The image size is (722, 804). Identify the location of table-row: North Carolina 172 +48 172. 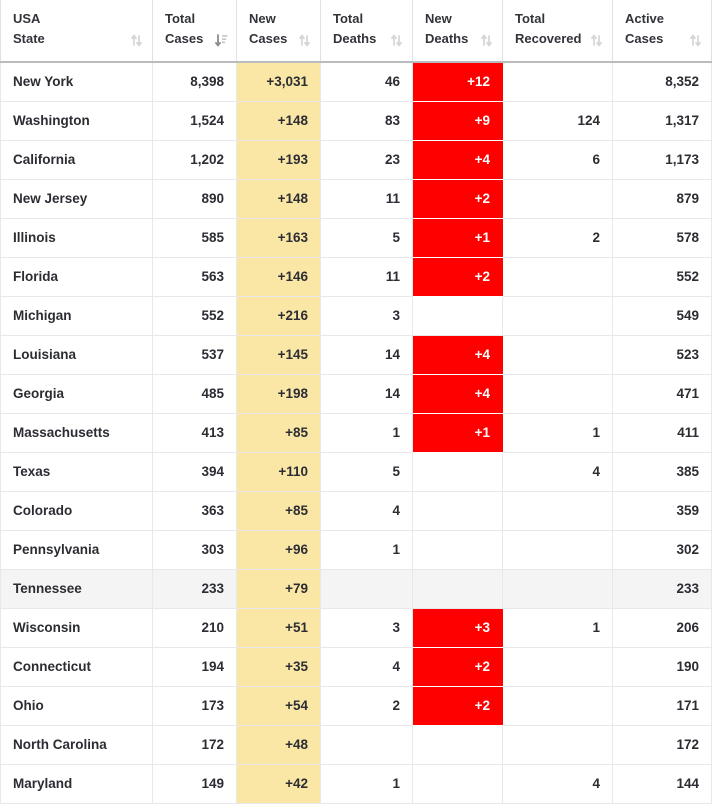
(356, 745).